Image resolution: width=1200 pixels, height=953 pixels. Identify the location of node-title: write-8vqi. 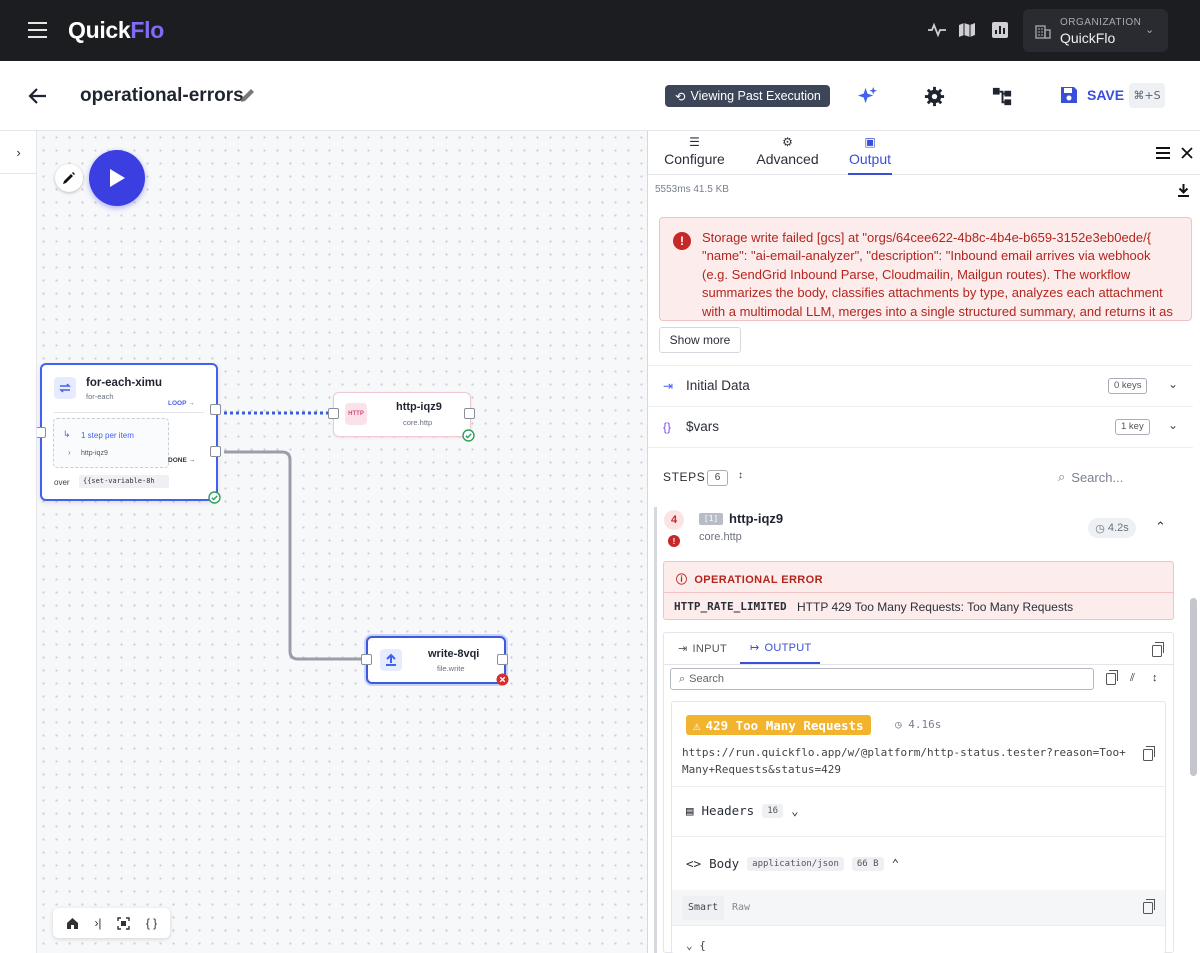
(454, 654).